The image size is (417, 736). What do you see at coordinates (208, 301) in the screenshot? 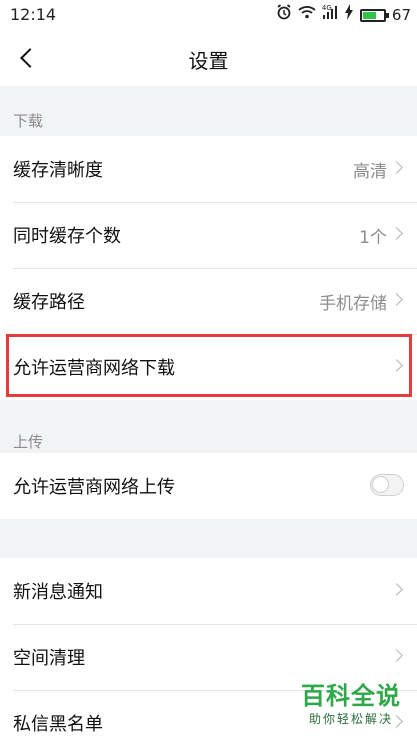
I see `setting-cache-path: 缓存路径 手机存储` at bounding box center [208, 301].